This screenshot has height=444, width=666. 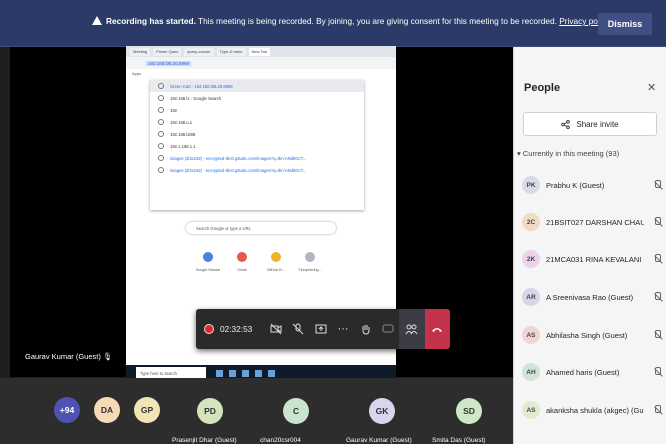 I want to click on avatar: 2K, so click(x=531, y=259).